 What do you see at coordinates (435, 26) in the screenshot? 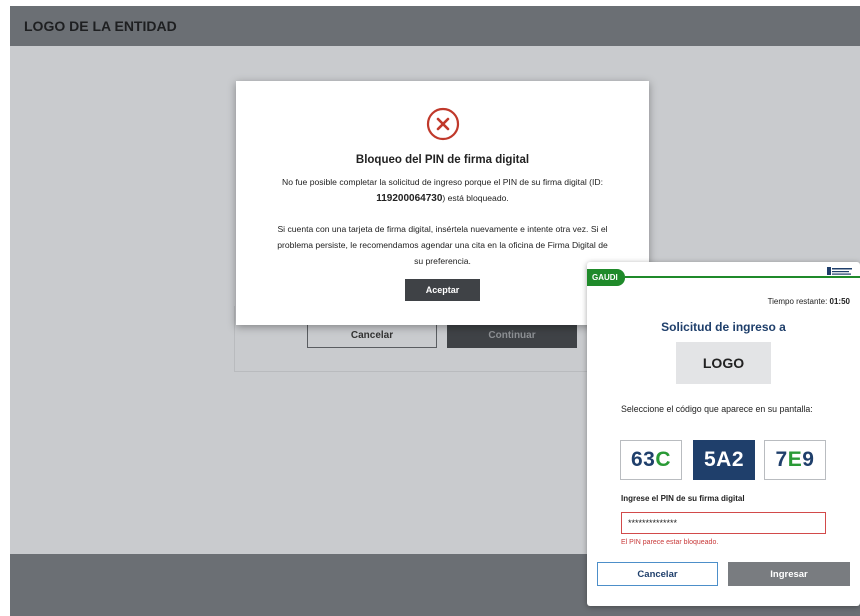
I see `page-header: LOGO DE LA ENTIDAD` at bounding box center [435, 26].